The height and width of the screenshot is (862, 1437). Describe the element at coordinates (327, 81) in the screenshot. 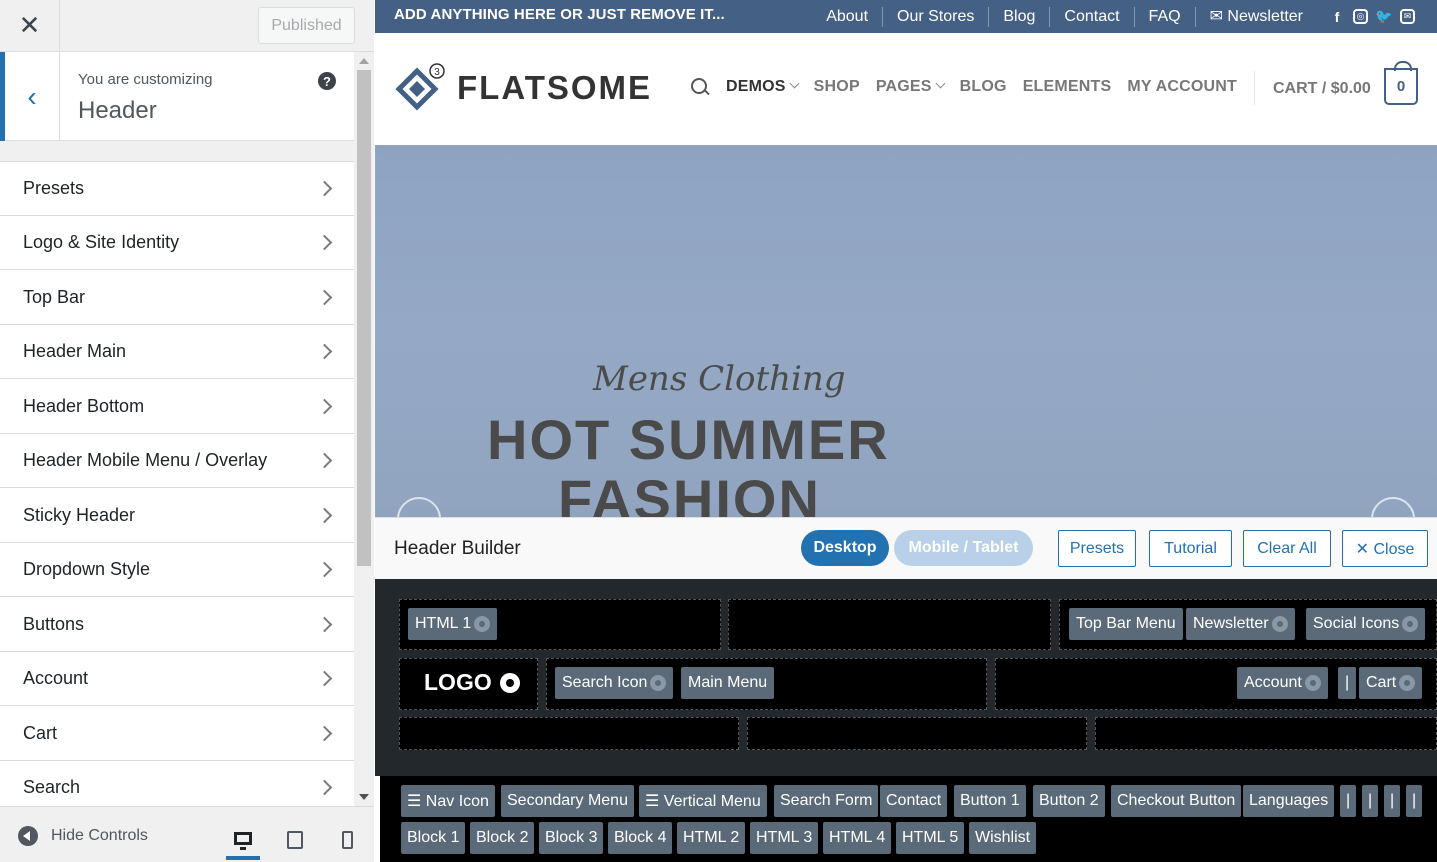

I see `help-icon: ?` at that location.